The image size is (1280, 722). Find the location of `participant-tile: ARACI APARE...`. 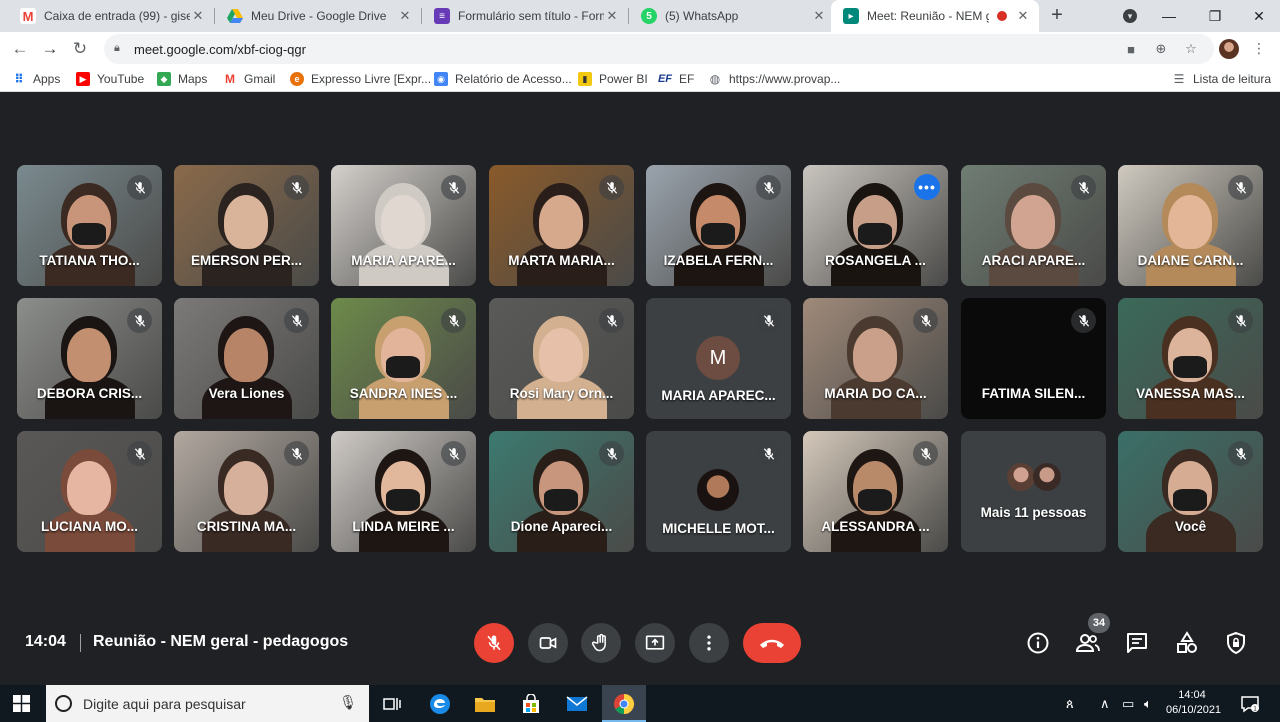

participant-tile: ARACI APARE... is located at coordinates (1033, 225).